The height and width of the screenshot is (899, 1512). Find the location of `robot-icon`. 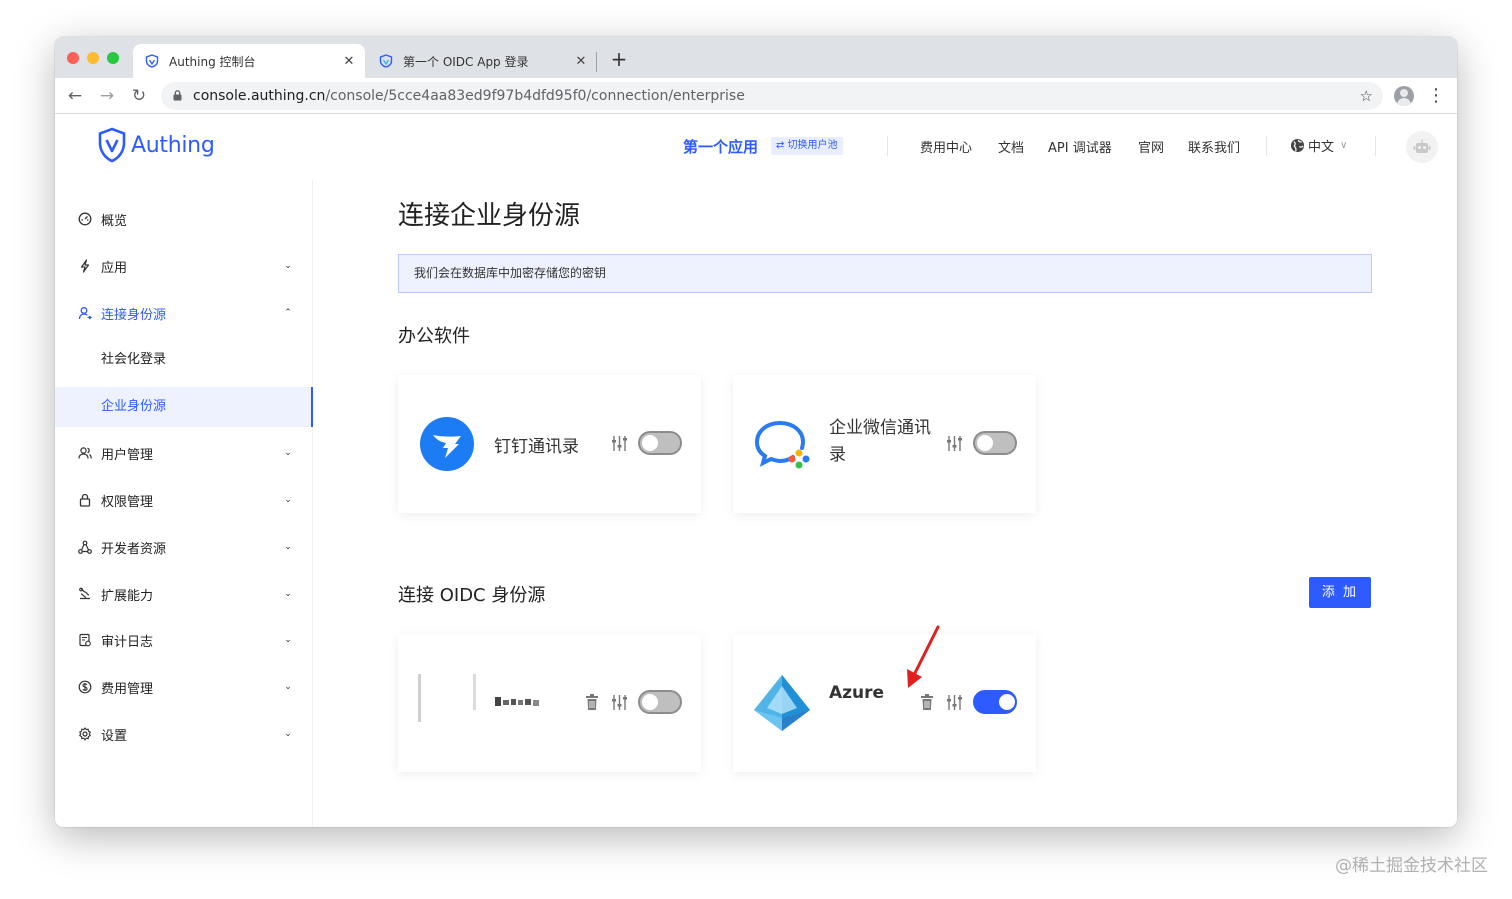

robot-icon is located at coordinates (1422, 146).